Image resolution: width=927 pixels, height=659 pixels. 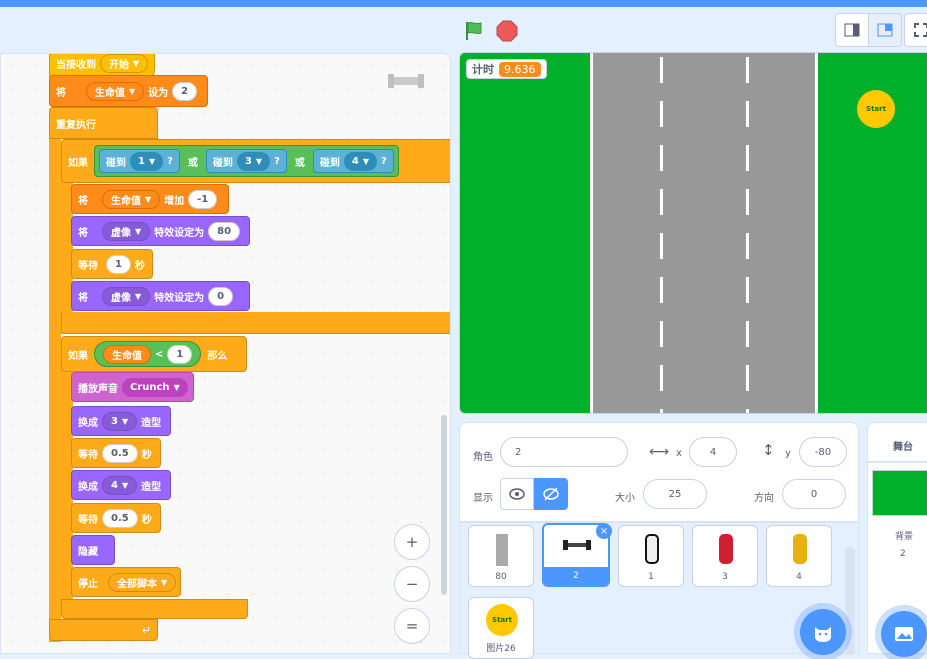 I want to click on forever-block: 重复执行, so click(x=103, y=123).